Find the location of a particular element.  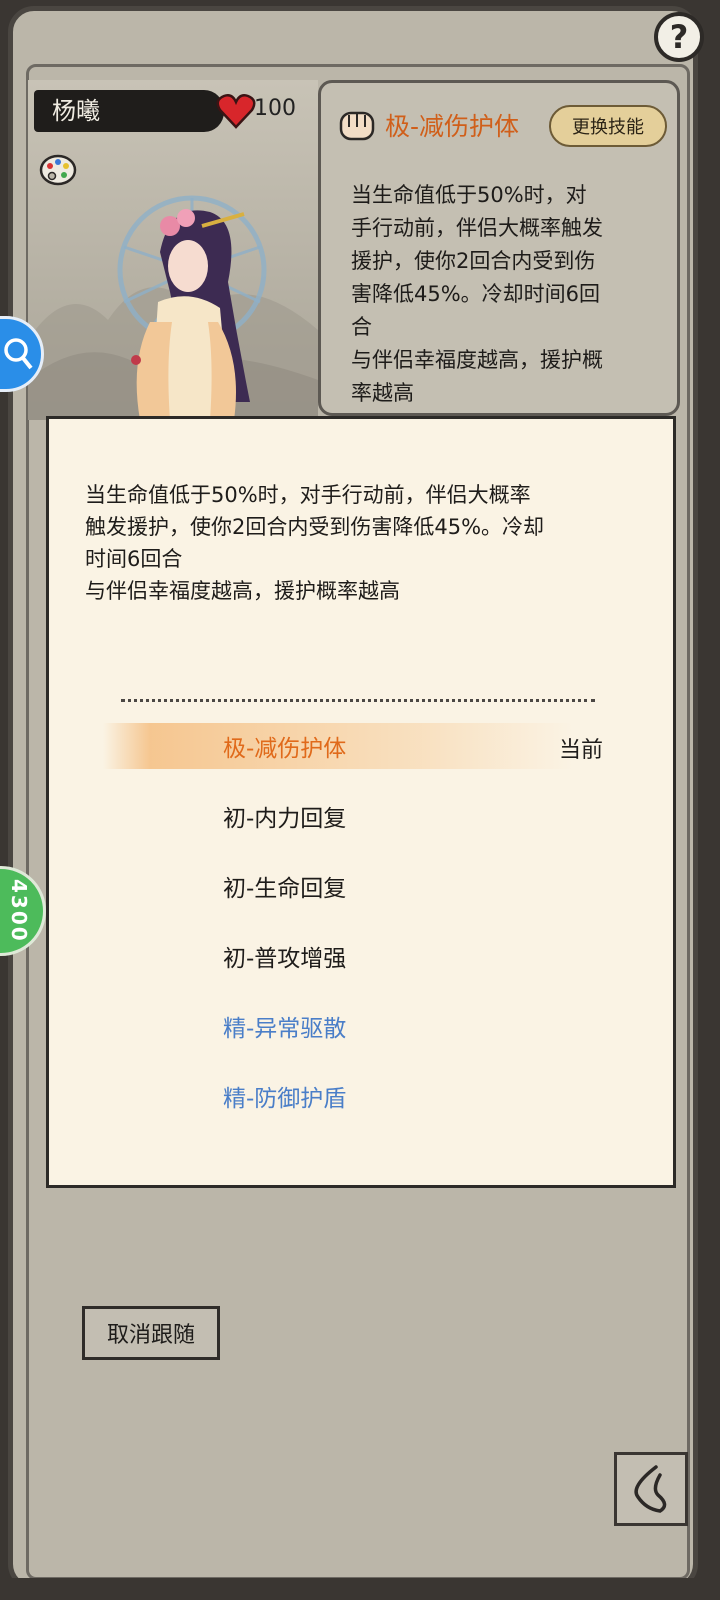

skill-option-label: 初-内力回复 is located at coordinates (285, 819).